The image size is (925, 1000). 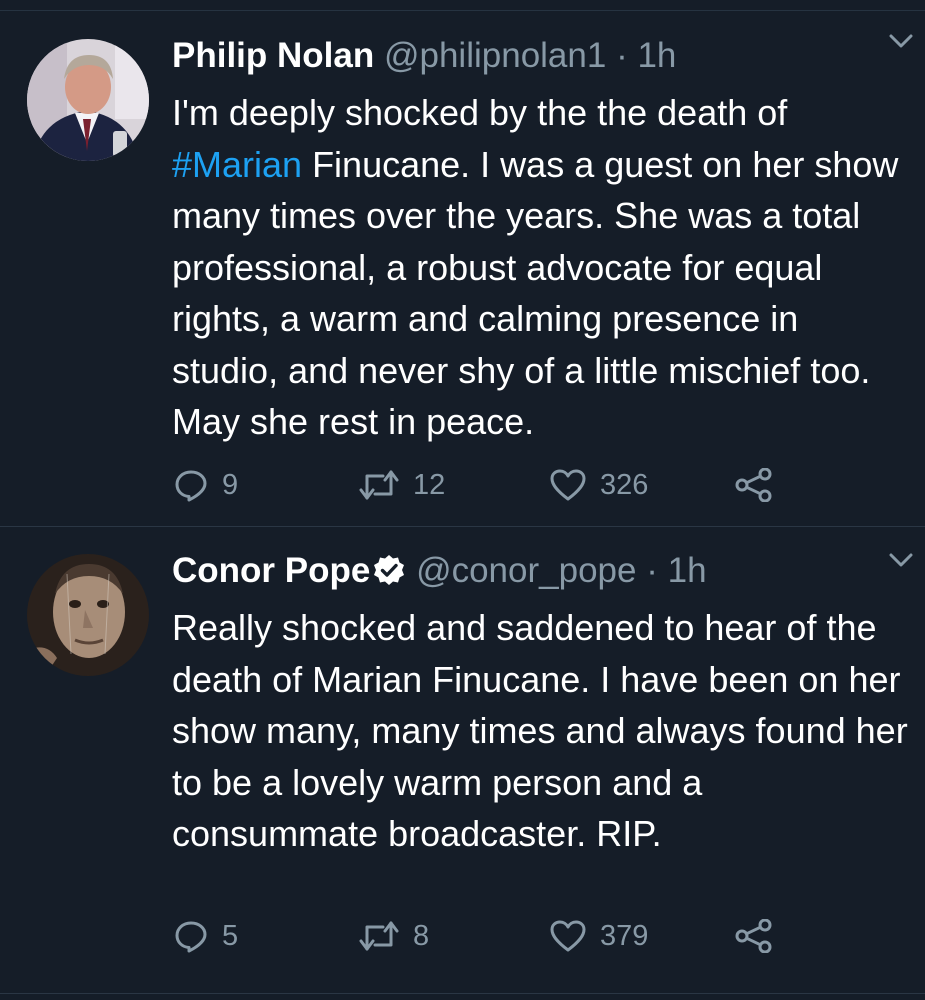 I want to click on like-button: 379, so click(x=599, y=936).